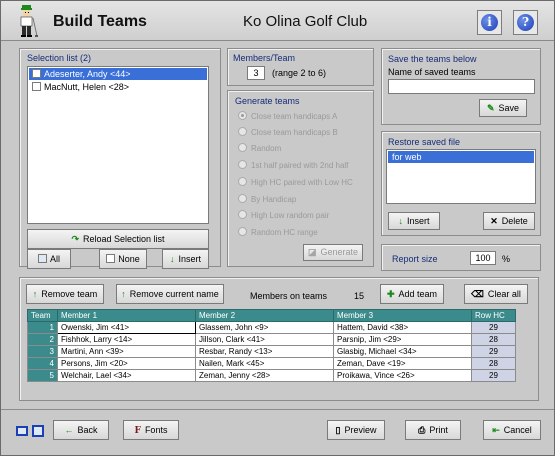  Describe the element at coordinates (490, 108) in the screenshot. I see `save-icon: ✎` at that location.